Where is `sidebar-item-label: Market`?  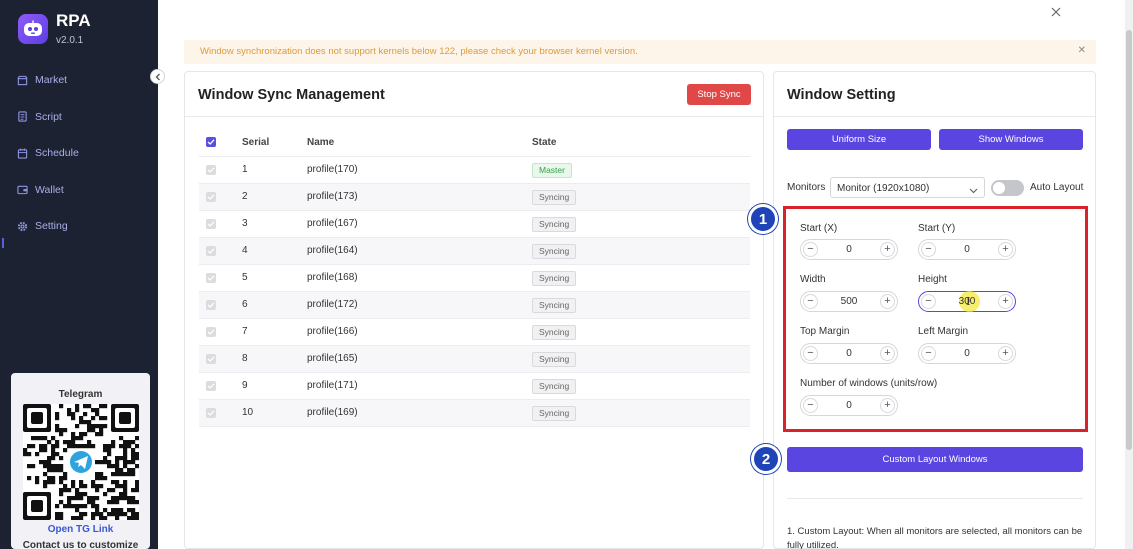 sidebar-item-label: Market is located at coordinates (51, 80).